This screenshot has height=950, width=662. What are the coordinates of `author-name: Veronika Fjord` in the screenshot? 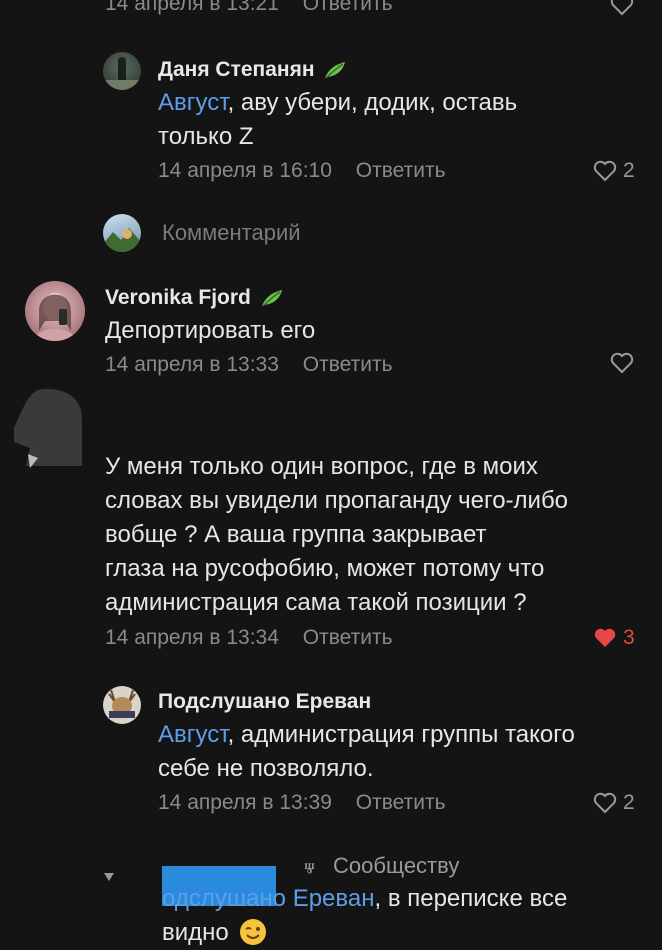 It's located at (194, 298).